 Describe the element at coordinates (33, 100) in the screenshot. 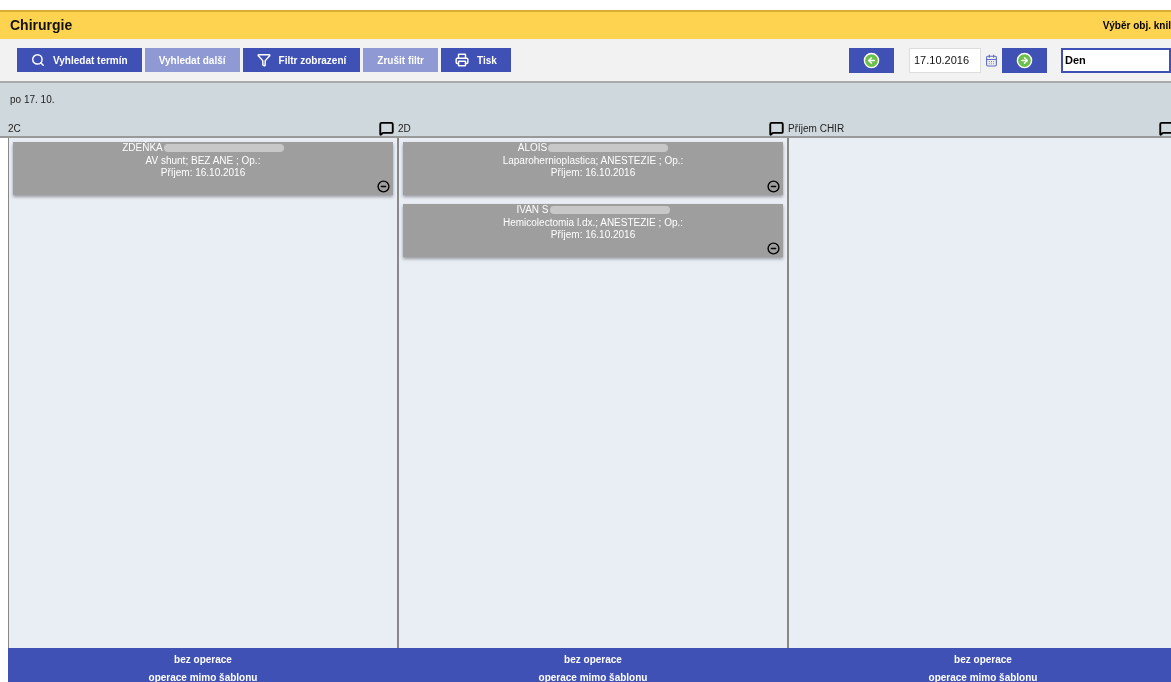

I see `day-label: po 17. 10.` at that location.